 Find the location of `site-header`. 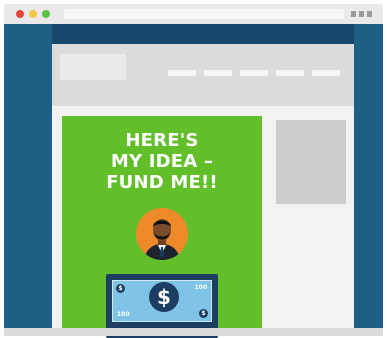

site-header is located at coordinates (203, 75).